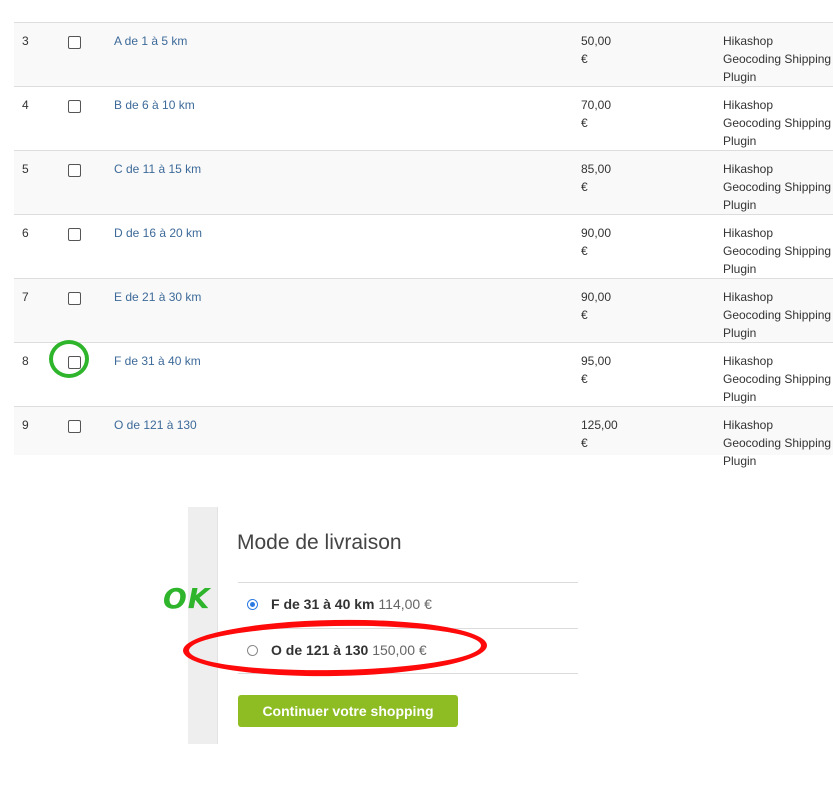 The width and height of the screenshot is (833, 800). I want to click on ok-handwritten-annotation: OK, so click(187, 598).